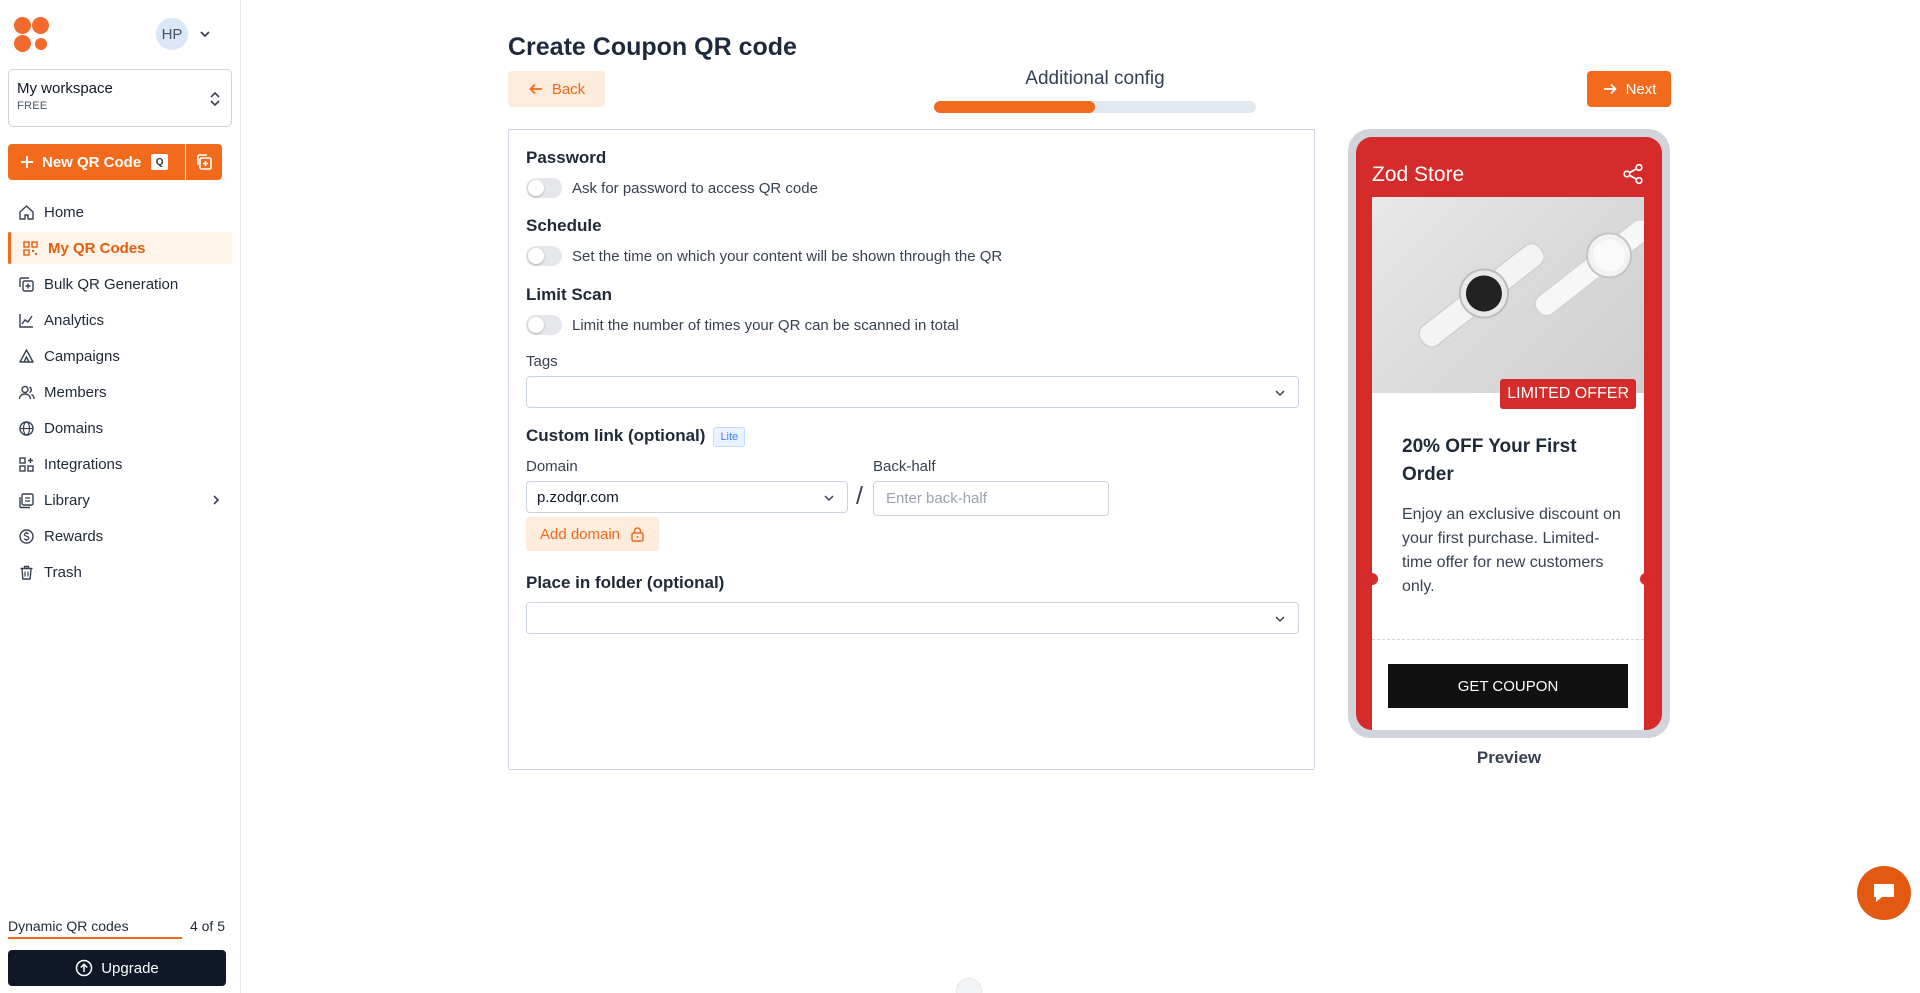  Describe the element at coordinates (566, 157) in the screenshot. I see `password-title: Password` at that location.